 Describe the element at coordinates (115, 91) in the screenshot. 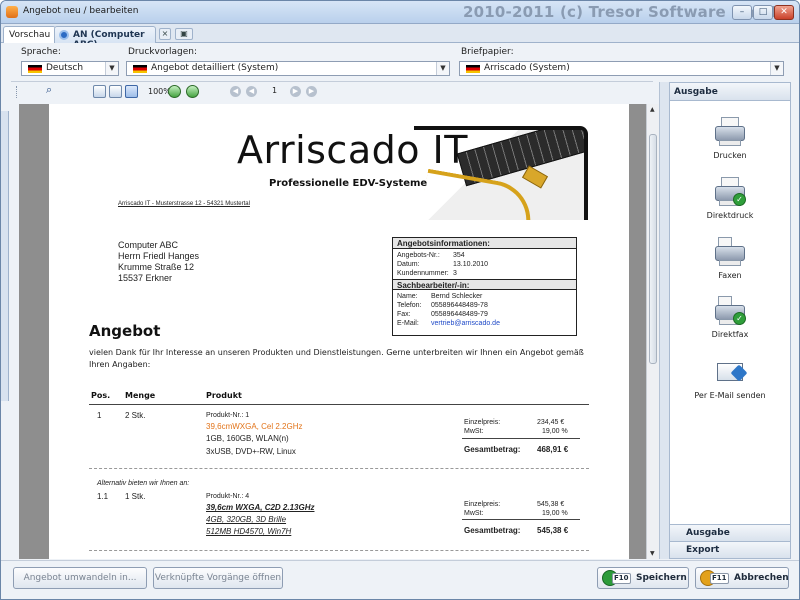

I see `page-width-icon` at that location.